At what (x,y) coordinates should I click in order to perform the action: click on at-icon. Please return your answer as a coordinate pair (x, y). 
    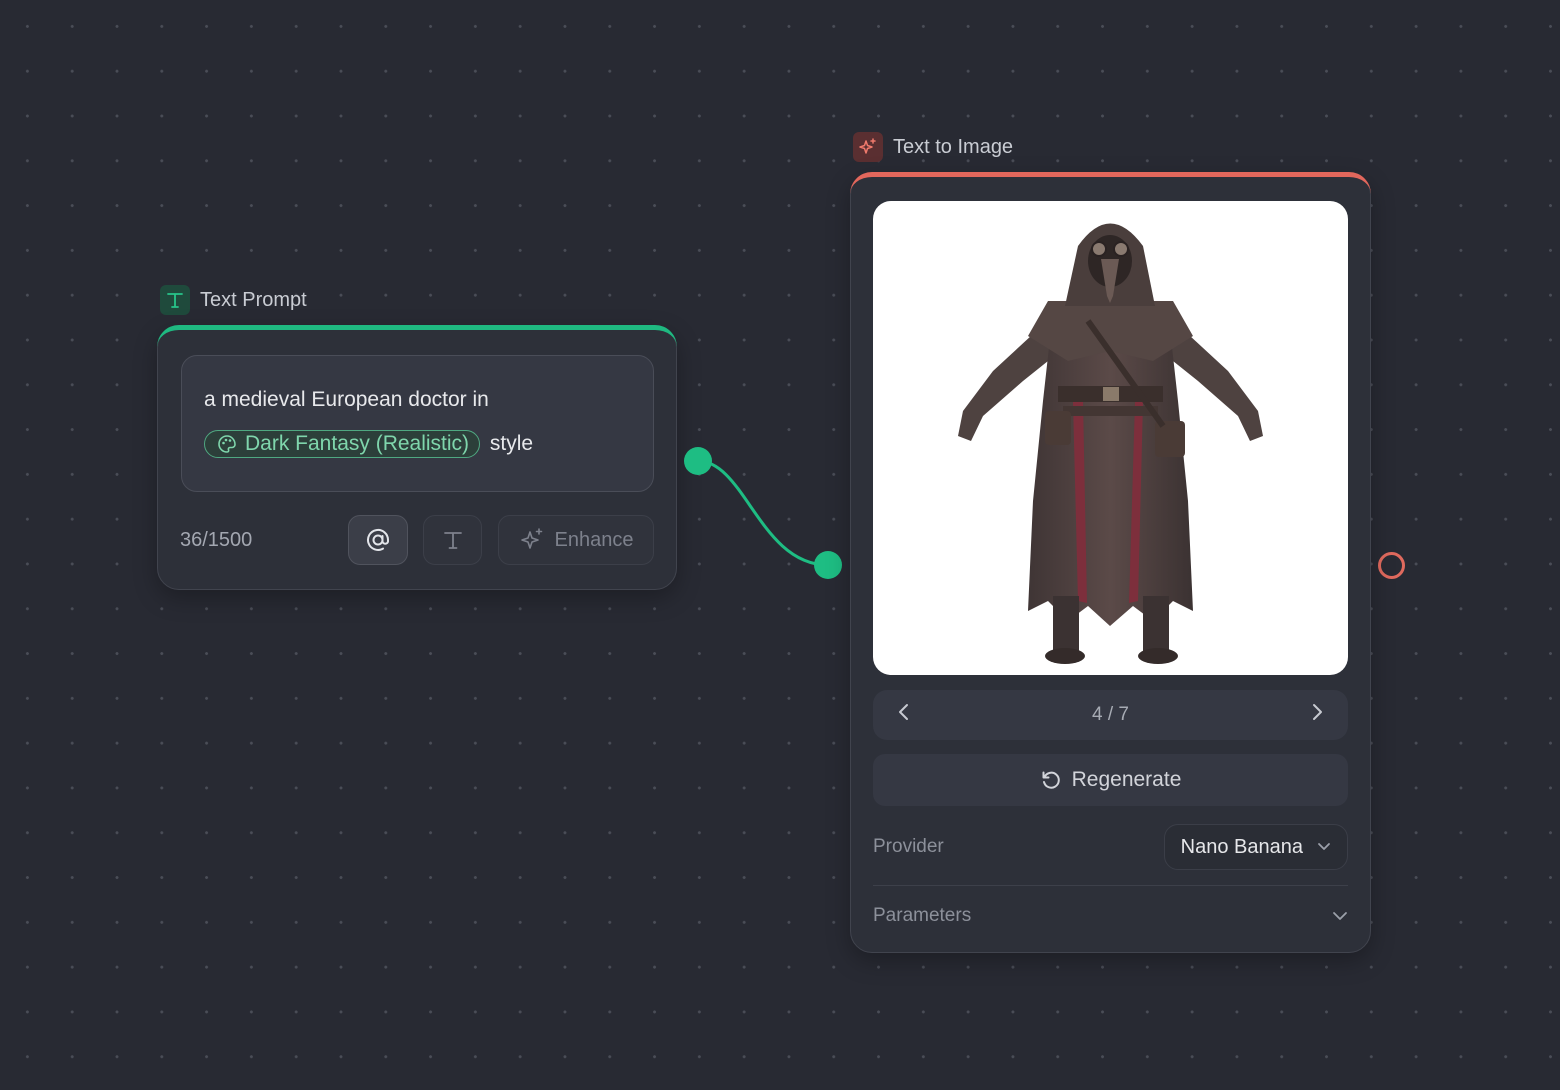
    Looking at the image, I should click on (378, 539).